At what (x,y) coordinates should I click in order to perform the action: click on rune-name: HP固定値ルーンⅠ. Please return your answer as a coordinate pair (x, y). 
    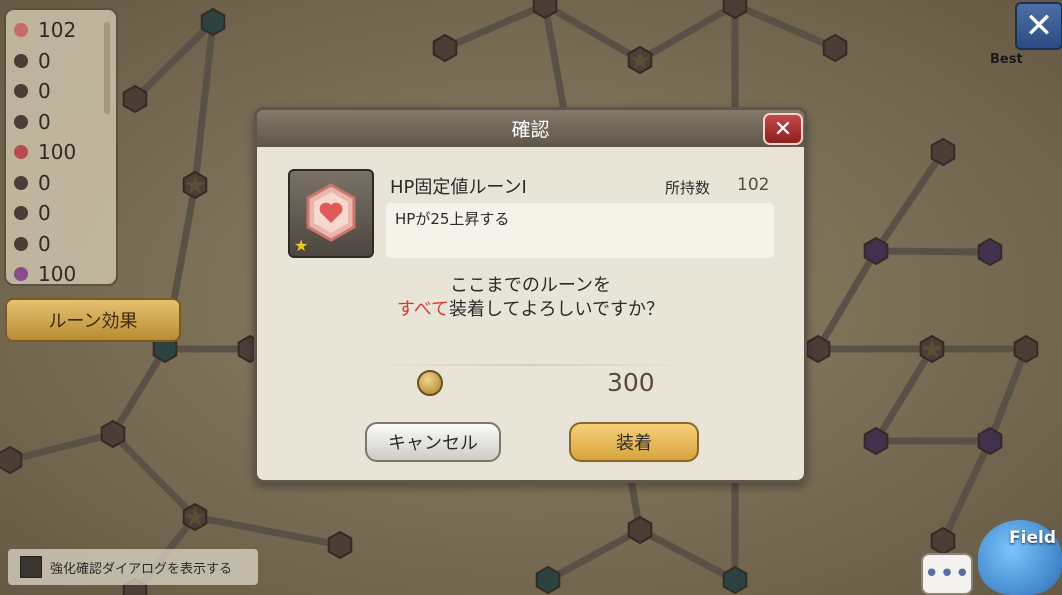
    Looking at the image, I should click on (458, 187).